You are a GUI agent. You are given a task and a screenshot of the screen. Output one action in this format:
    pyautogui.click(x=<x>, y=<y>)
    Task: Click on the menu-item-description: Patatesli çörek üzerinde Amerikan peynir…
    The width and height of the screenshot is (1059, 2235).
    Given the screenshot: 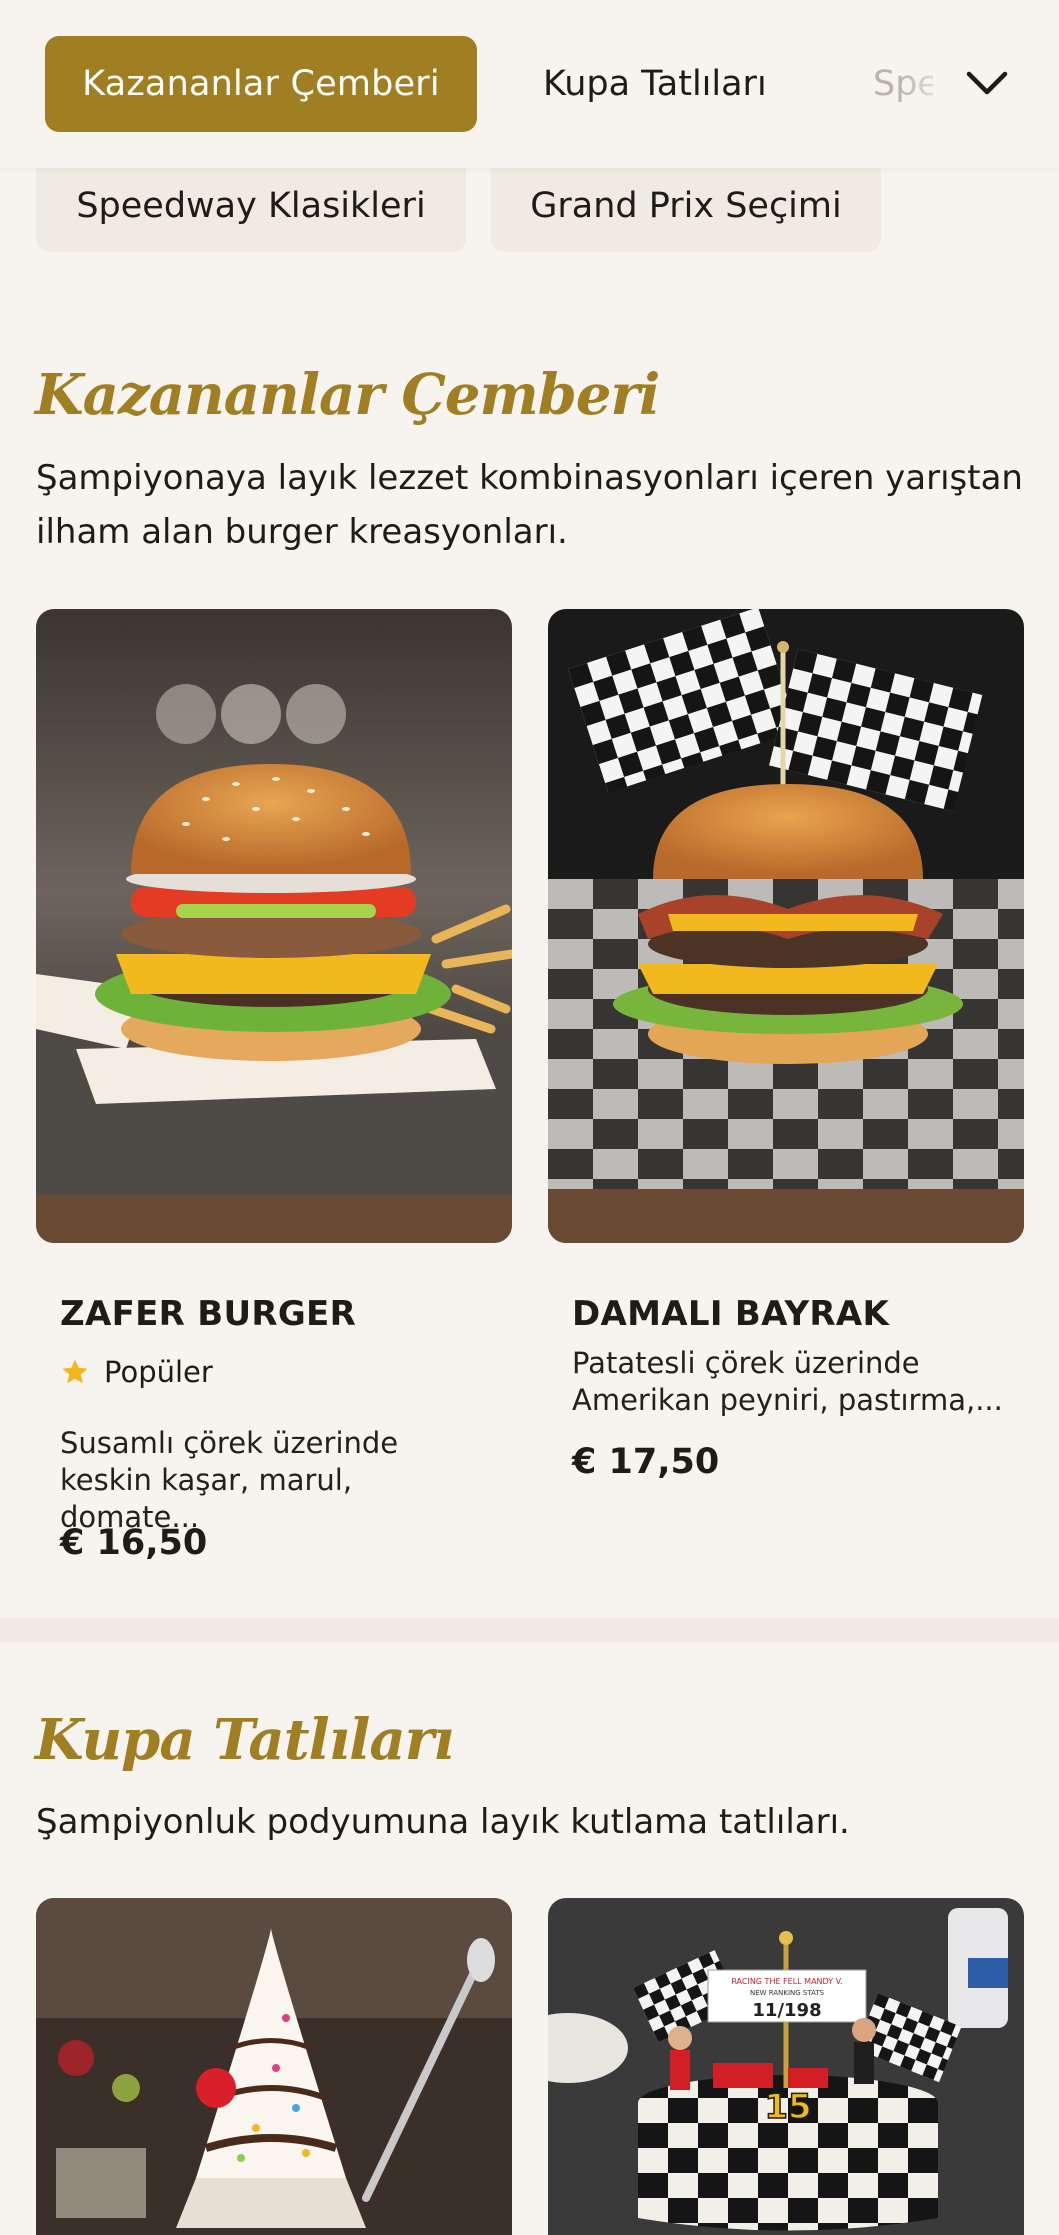 What is the action you would take?
    pyautogui.click(x=792, y=1382)
    